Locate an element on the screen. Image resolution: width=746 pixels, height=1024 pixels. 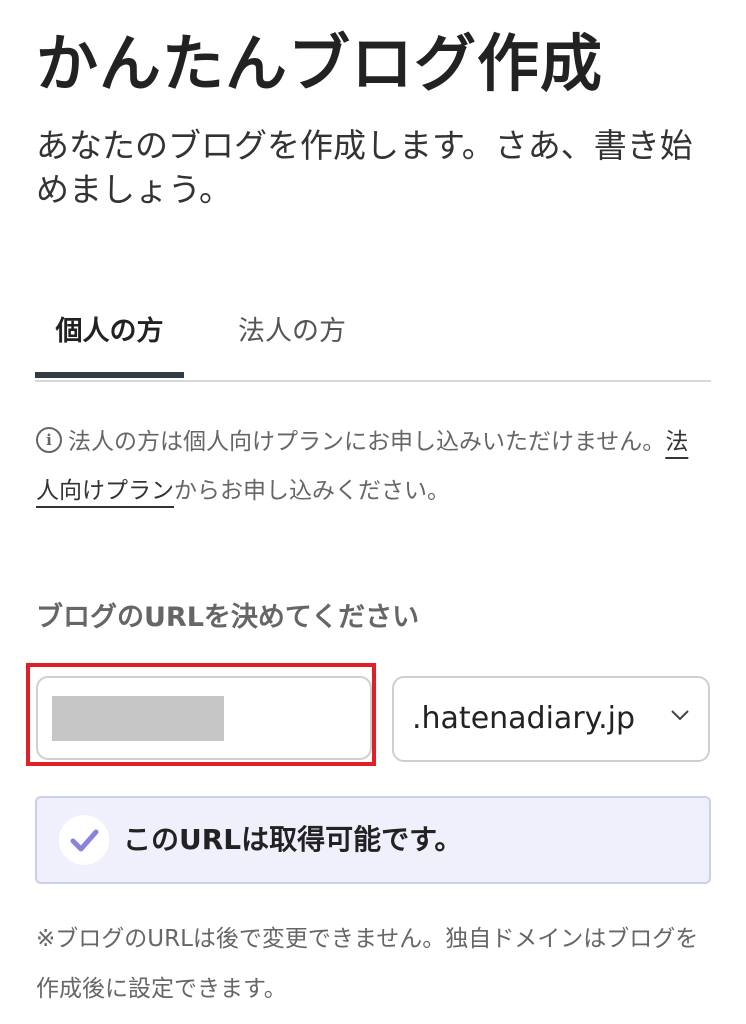
tab-personal: 個人の方 is located at coordinates (109, 338).